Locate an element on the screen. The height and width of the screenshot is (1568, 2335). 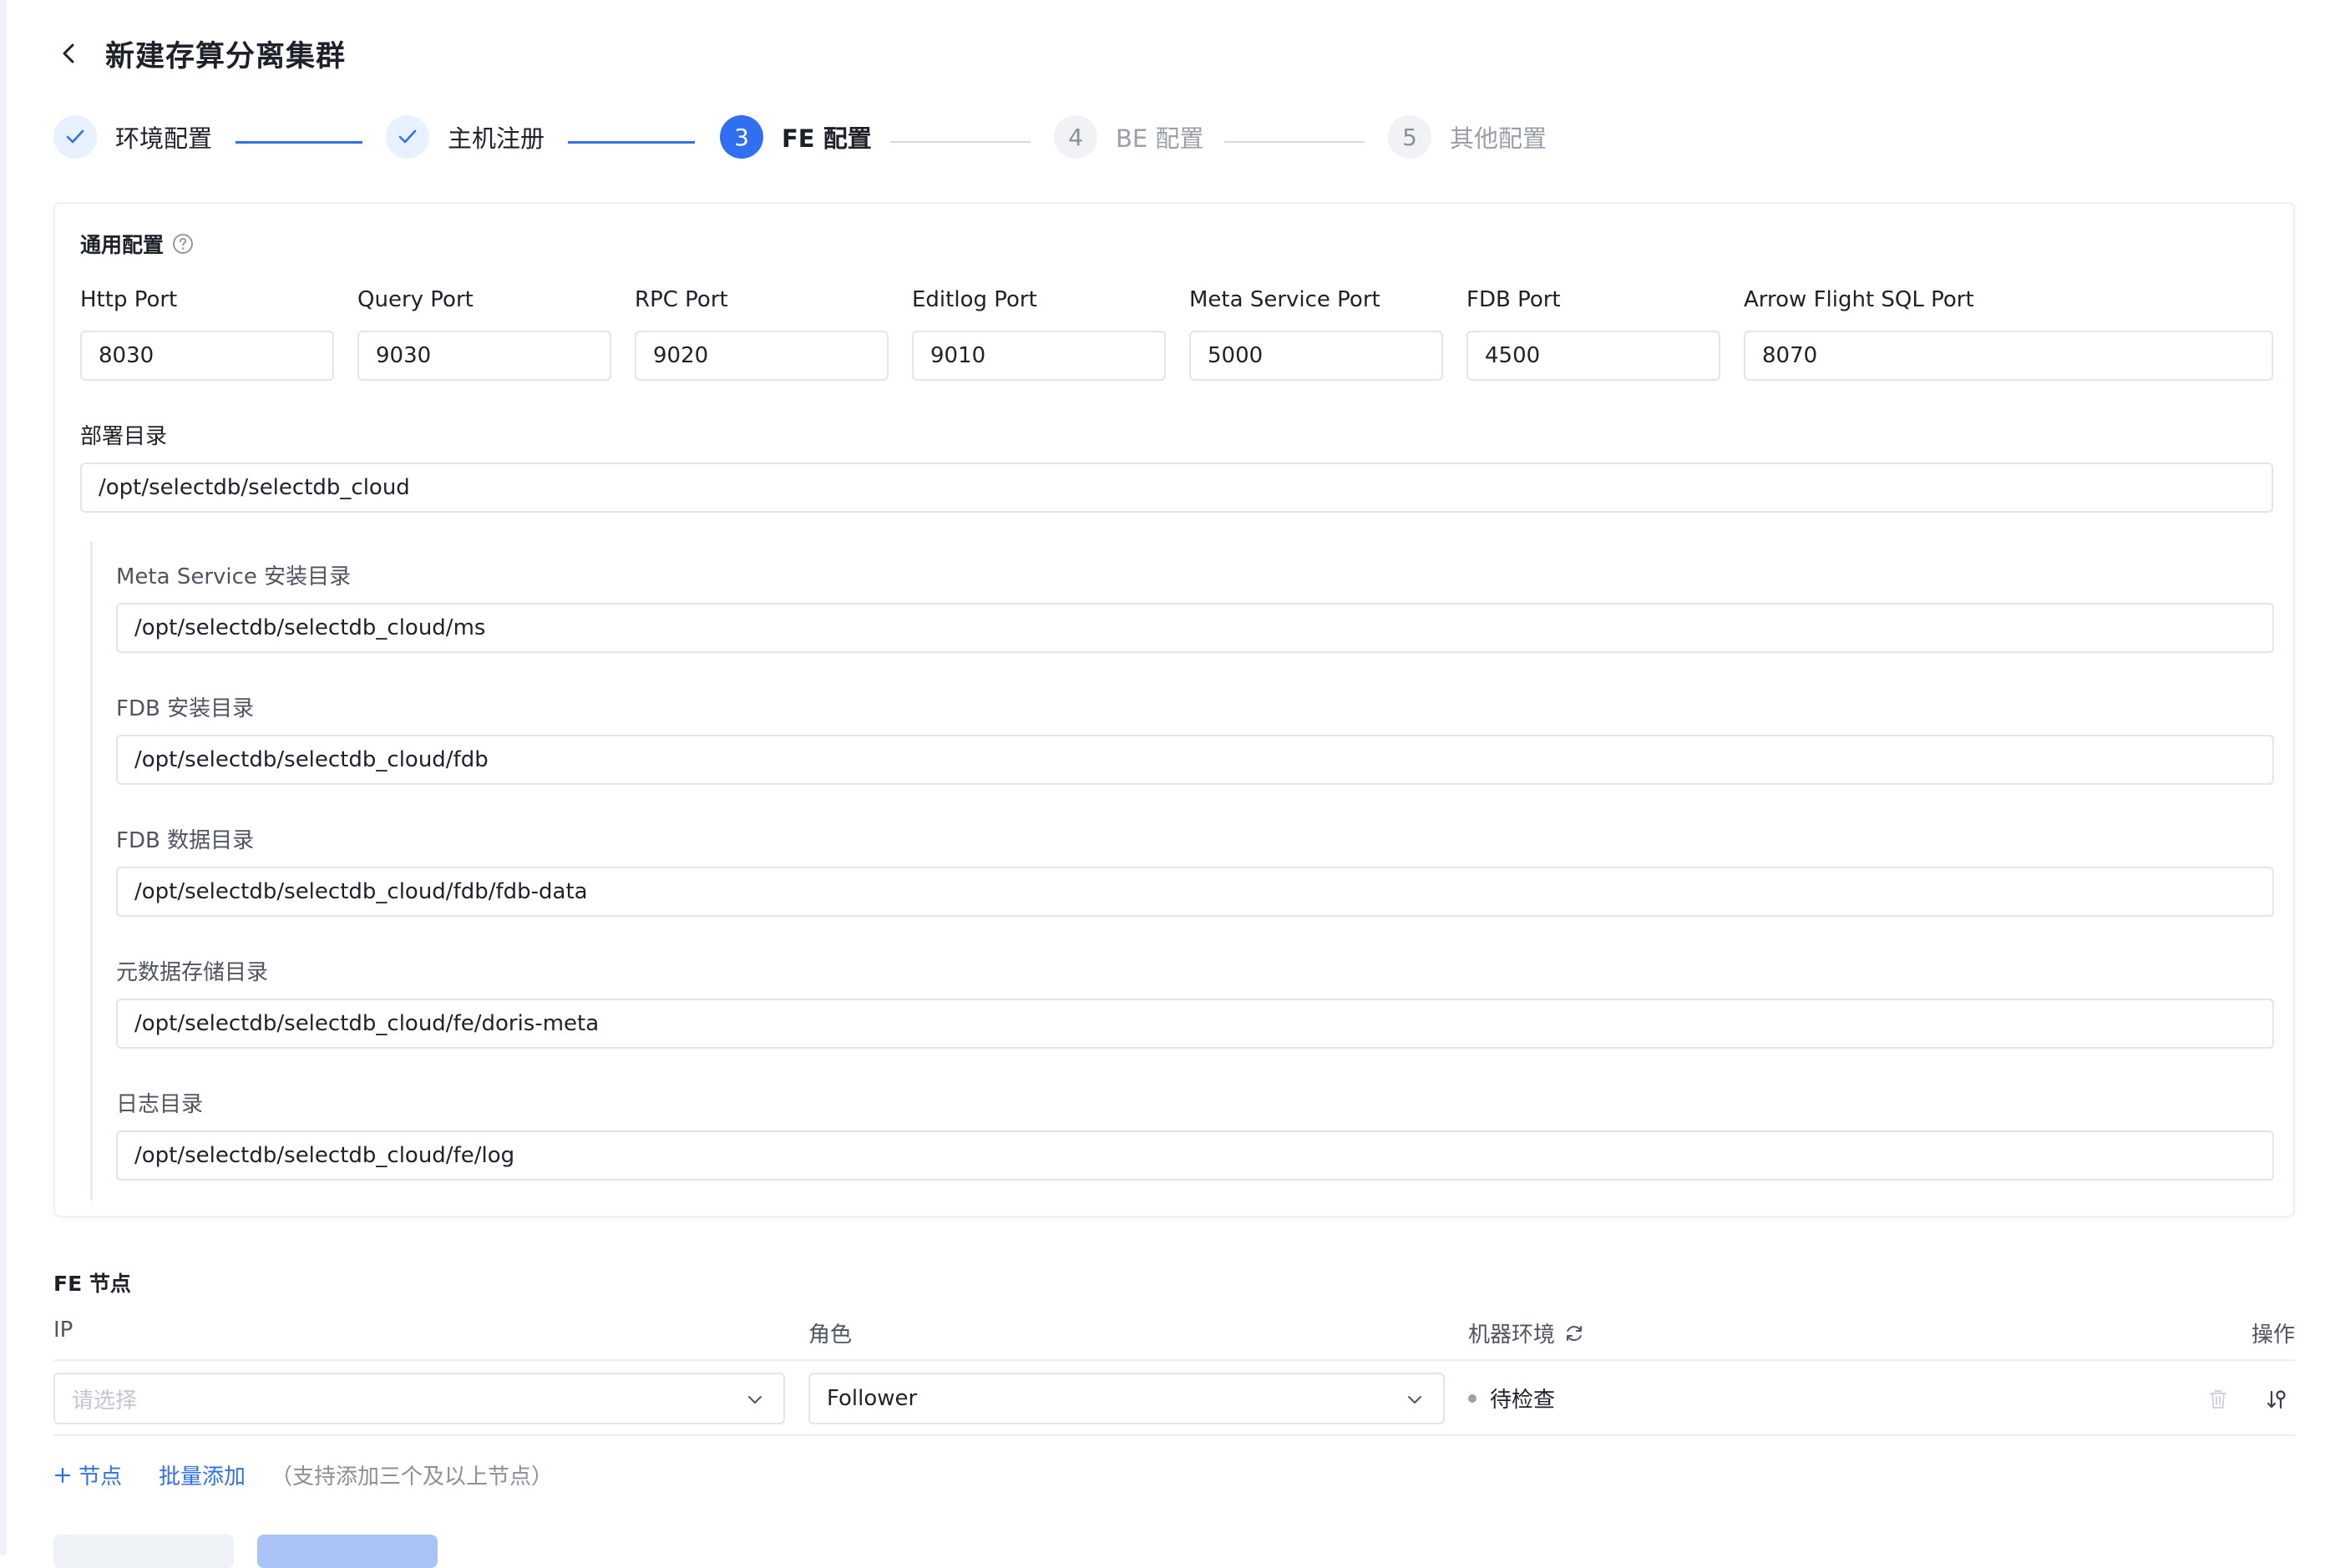
batch-add-hint: （支持添加三个及以上节点） is located at coordinates (412, 1477).